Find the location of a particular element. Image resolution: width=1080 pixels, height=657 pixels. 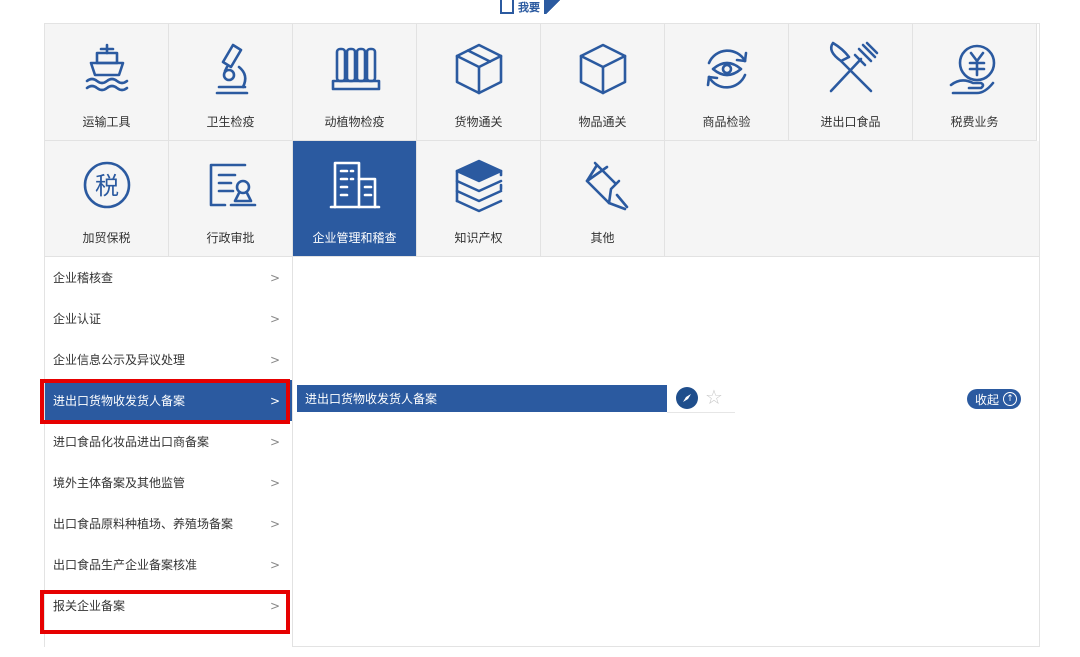

divider is located at coordinates (701, 412).